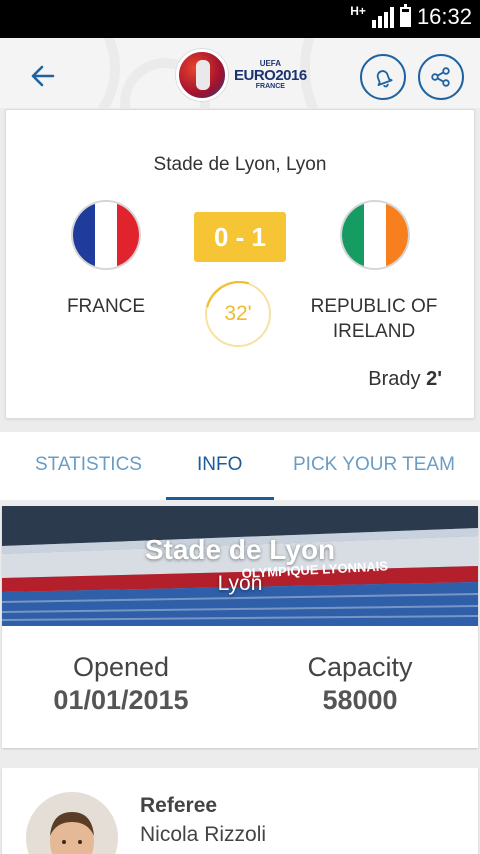 The width and height of the screenshot is (480, 854). Describe the element at coordinates (375, 235) in the screenshot. I see `ireland-flag` at that location.